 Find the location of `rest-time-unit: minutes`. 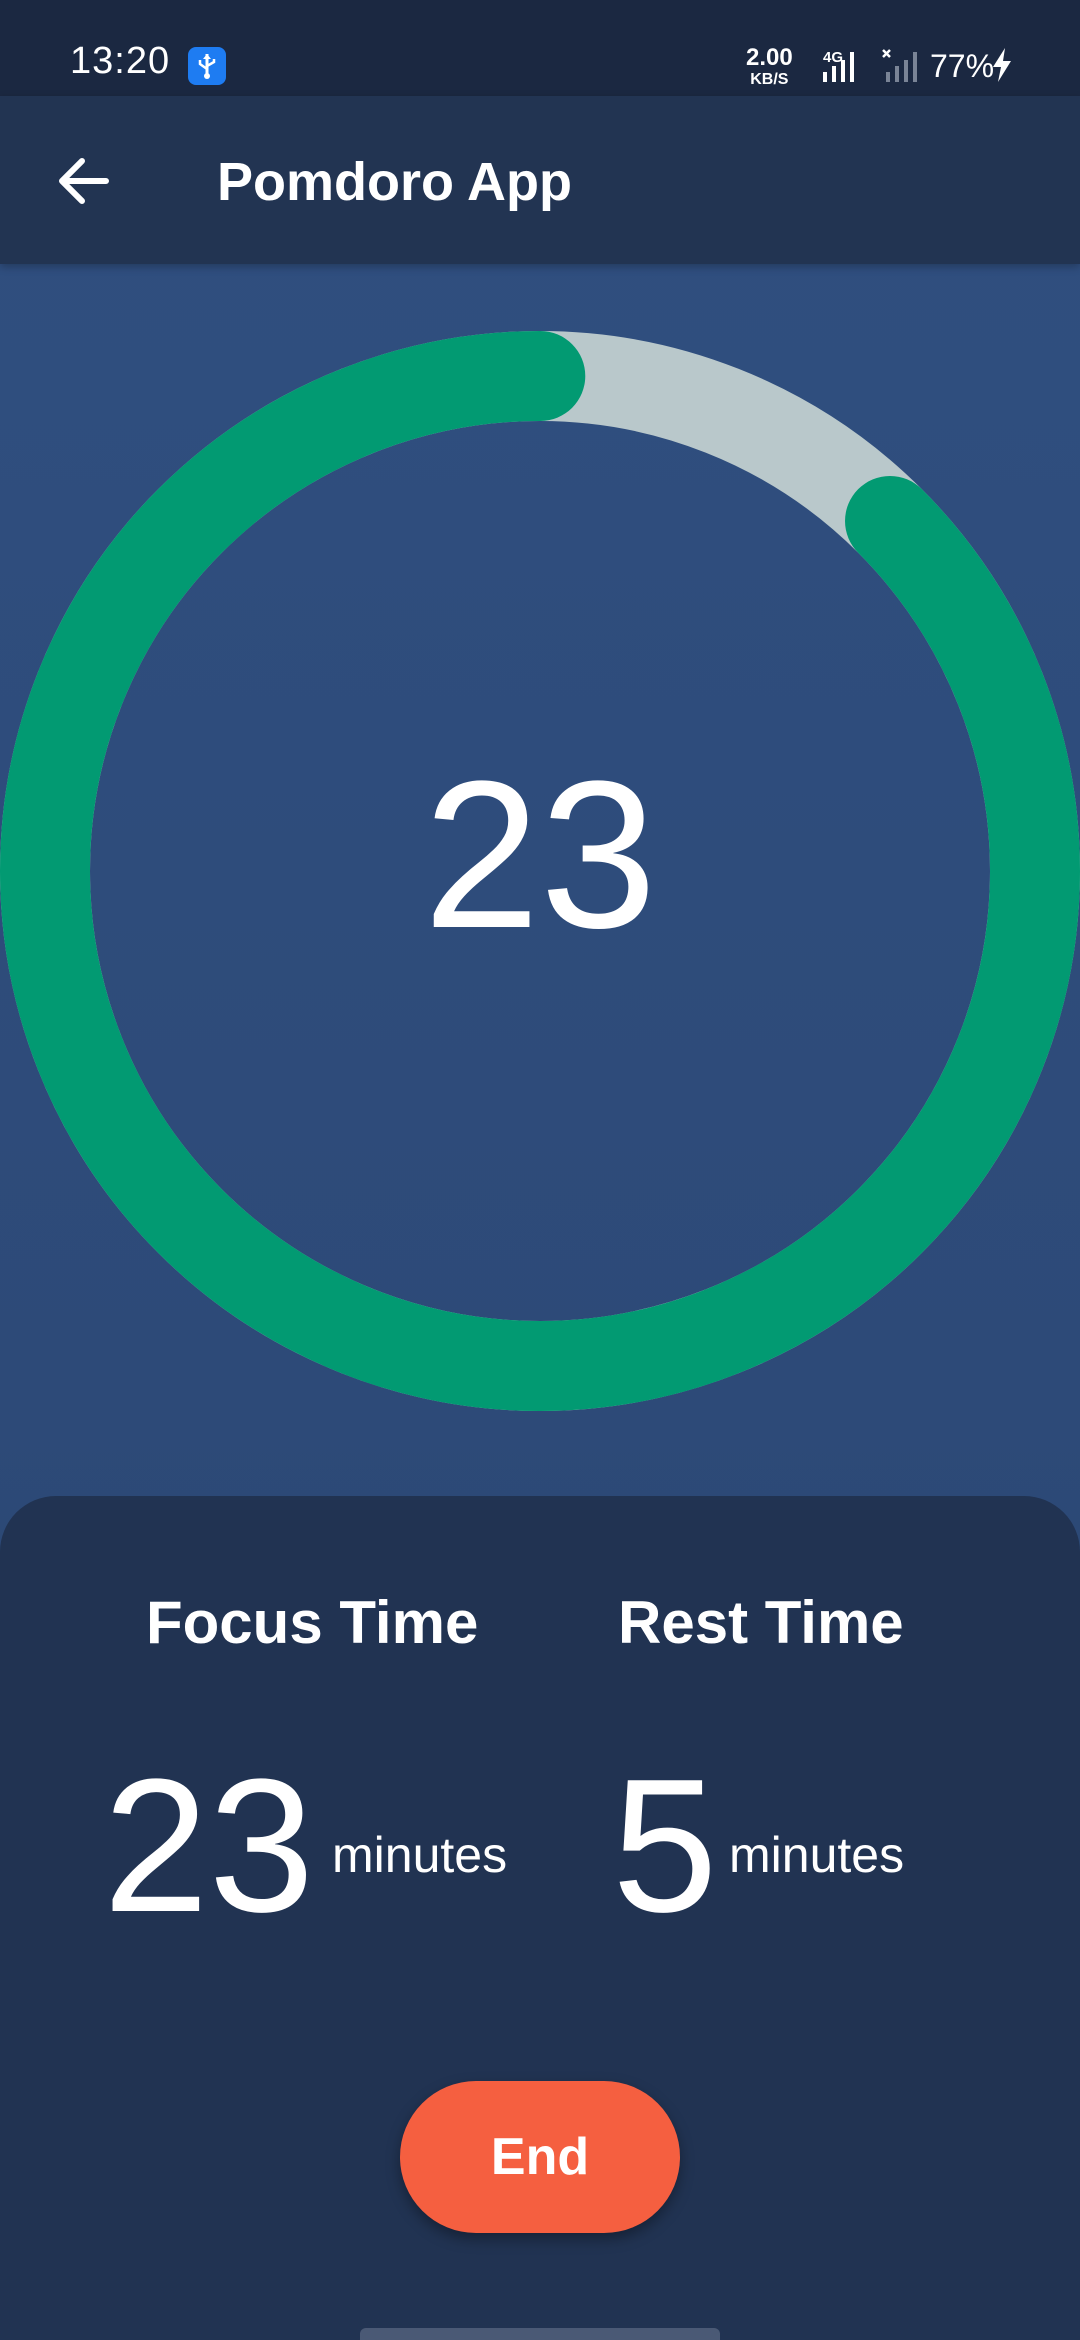

rest-time-unit: minutes is located at coordinates (817, 1855).